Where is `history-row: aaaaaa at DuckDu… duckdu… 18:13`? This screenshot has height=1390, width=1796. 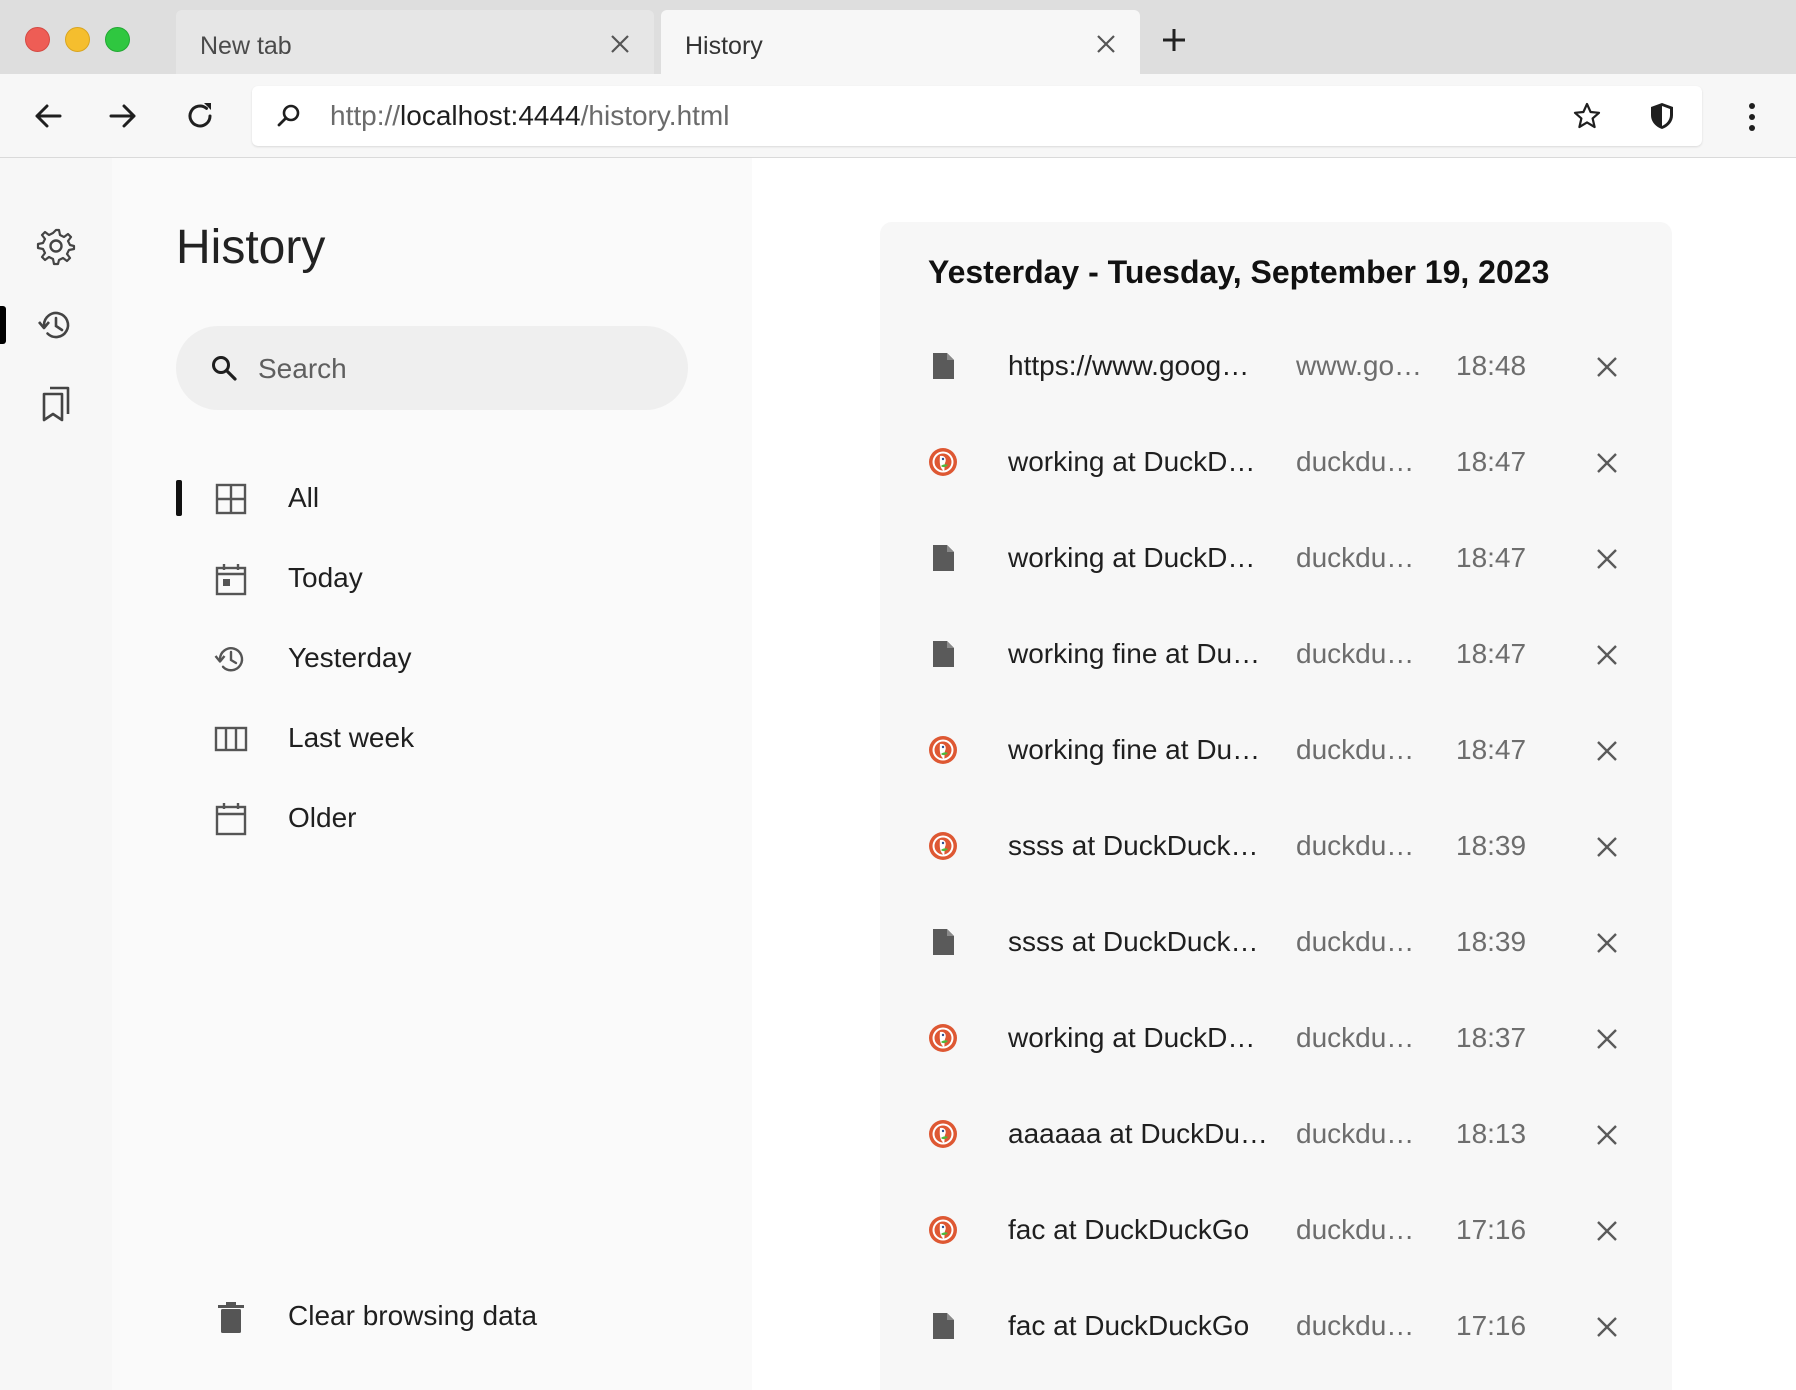 history-row: aaaaaa at DuckDu… duckdu… 18:13 is located at coordinates (1276, 1140).